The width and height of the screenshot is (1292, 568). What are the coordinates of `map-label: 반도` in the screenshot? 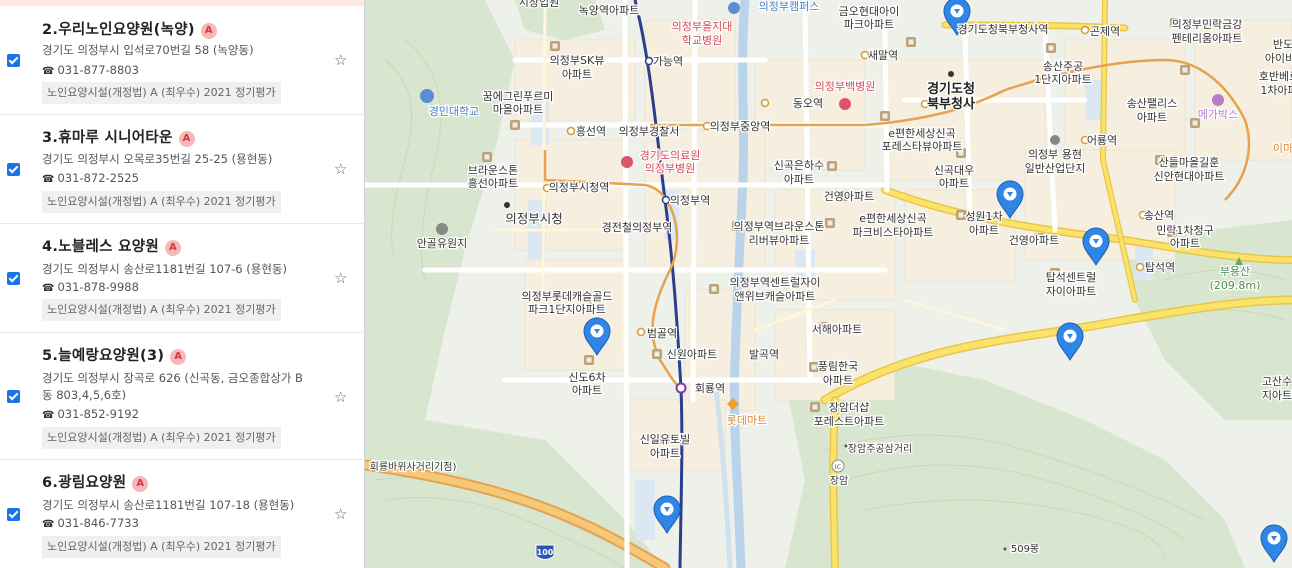 It's located at (1282, 44).